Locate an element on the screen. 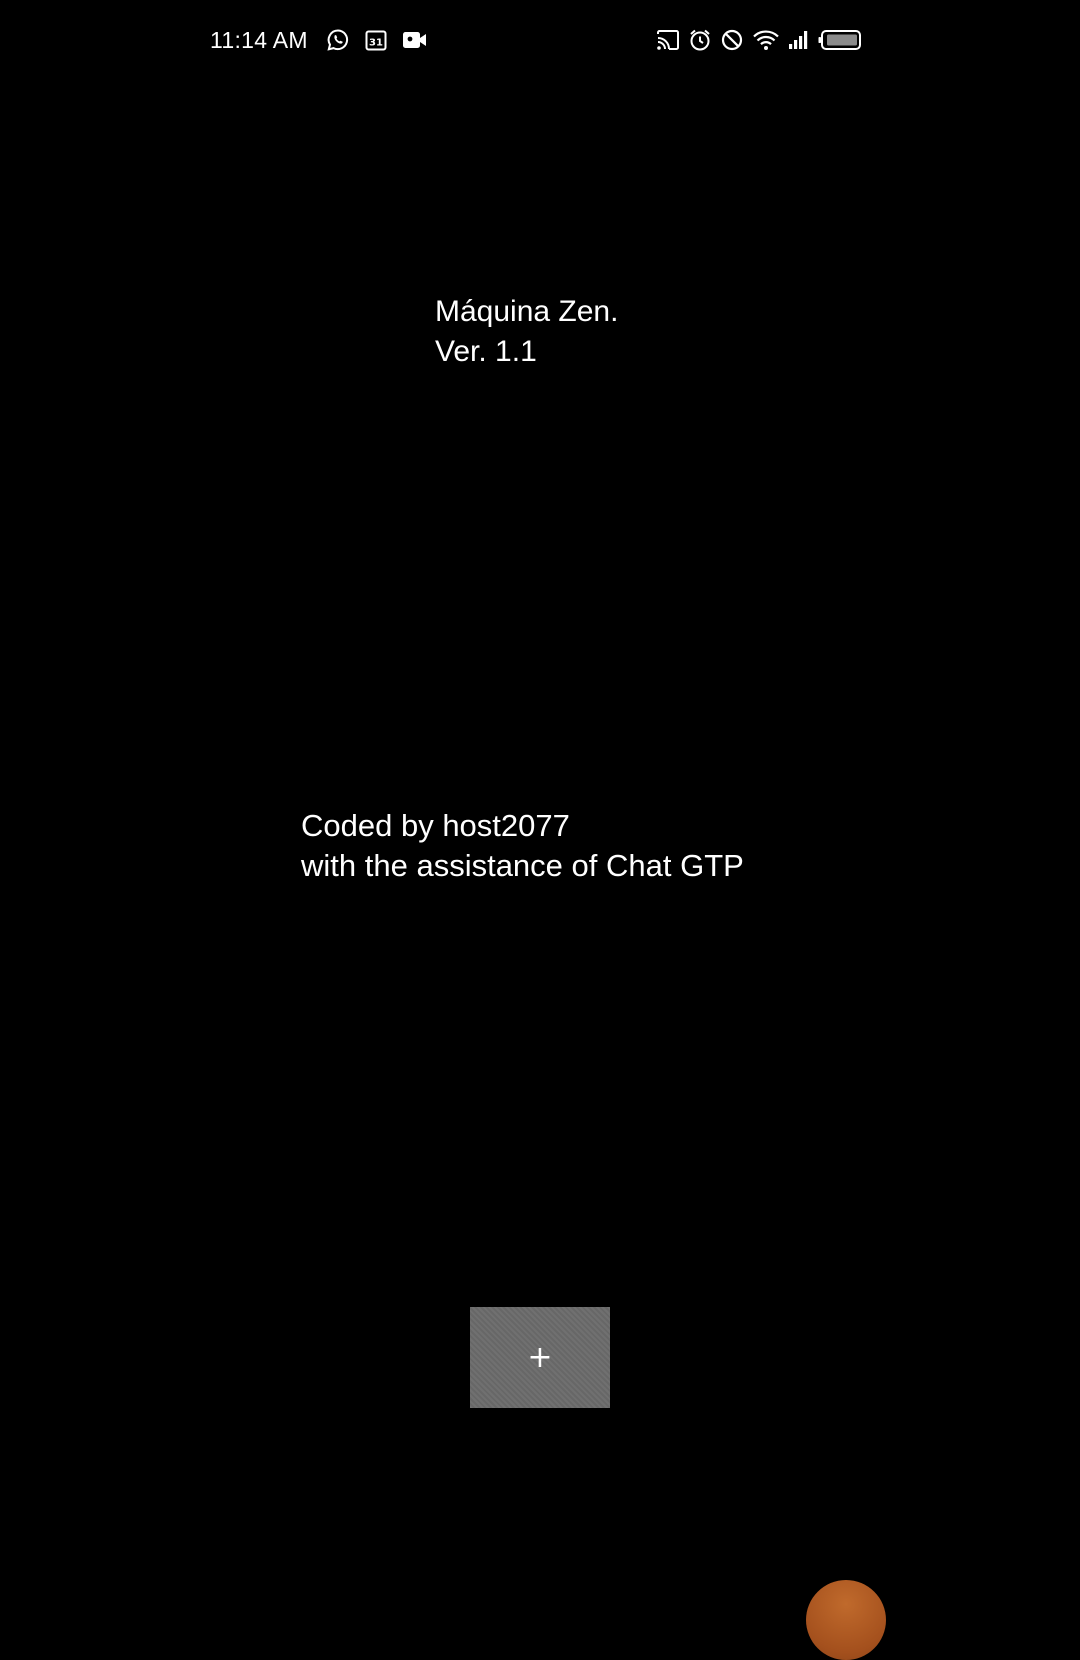  status-right-group is located at coordinates (759, 40).